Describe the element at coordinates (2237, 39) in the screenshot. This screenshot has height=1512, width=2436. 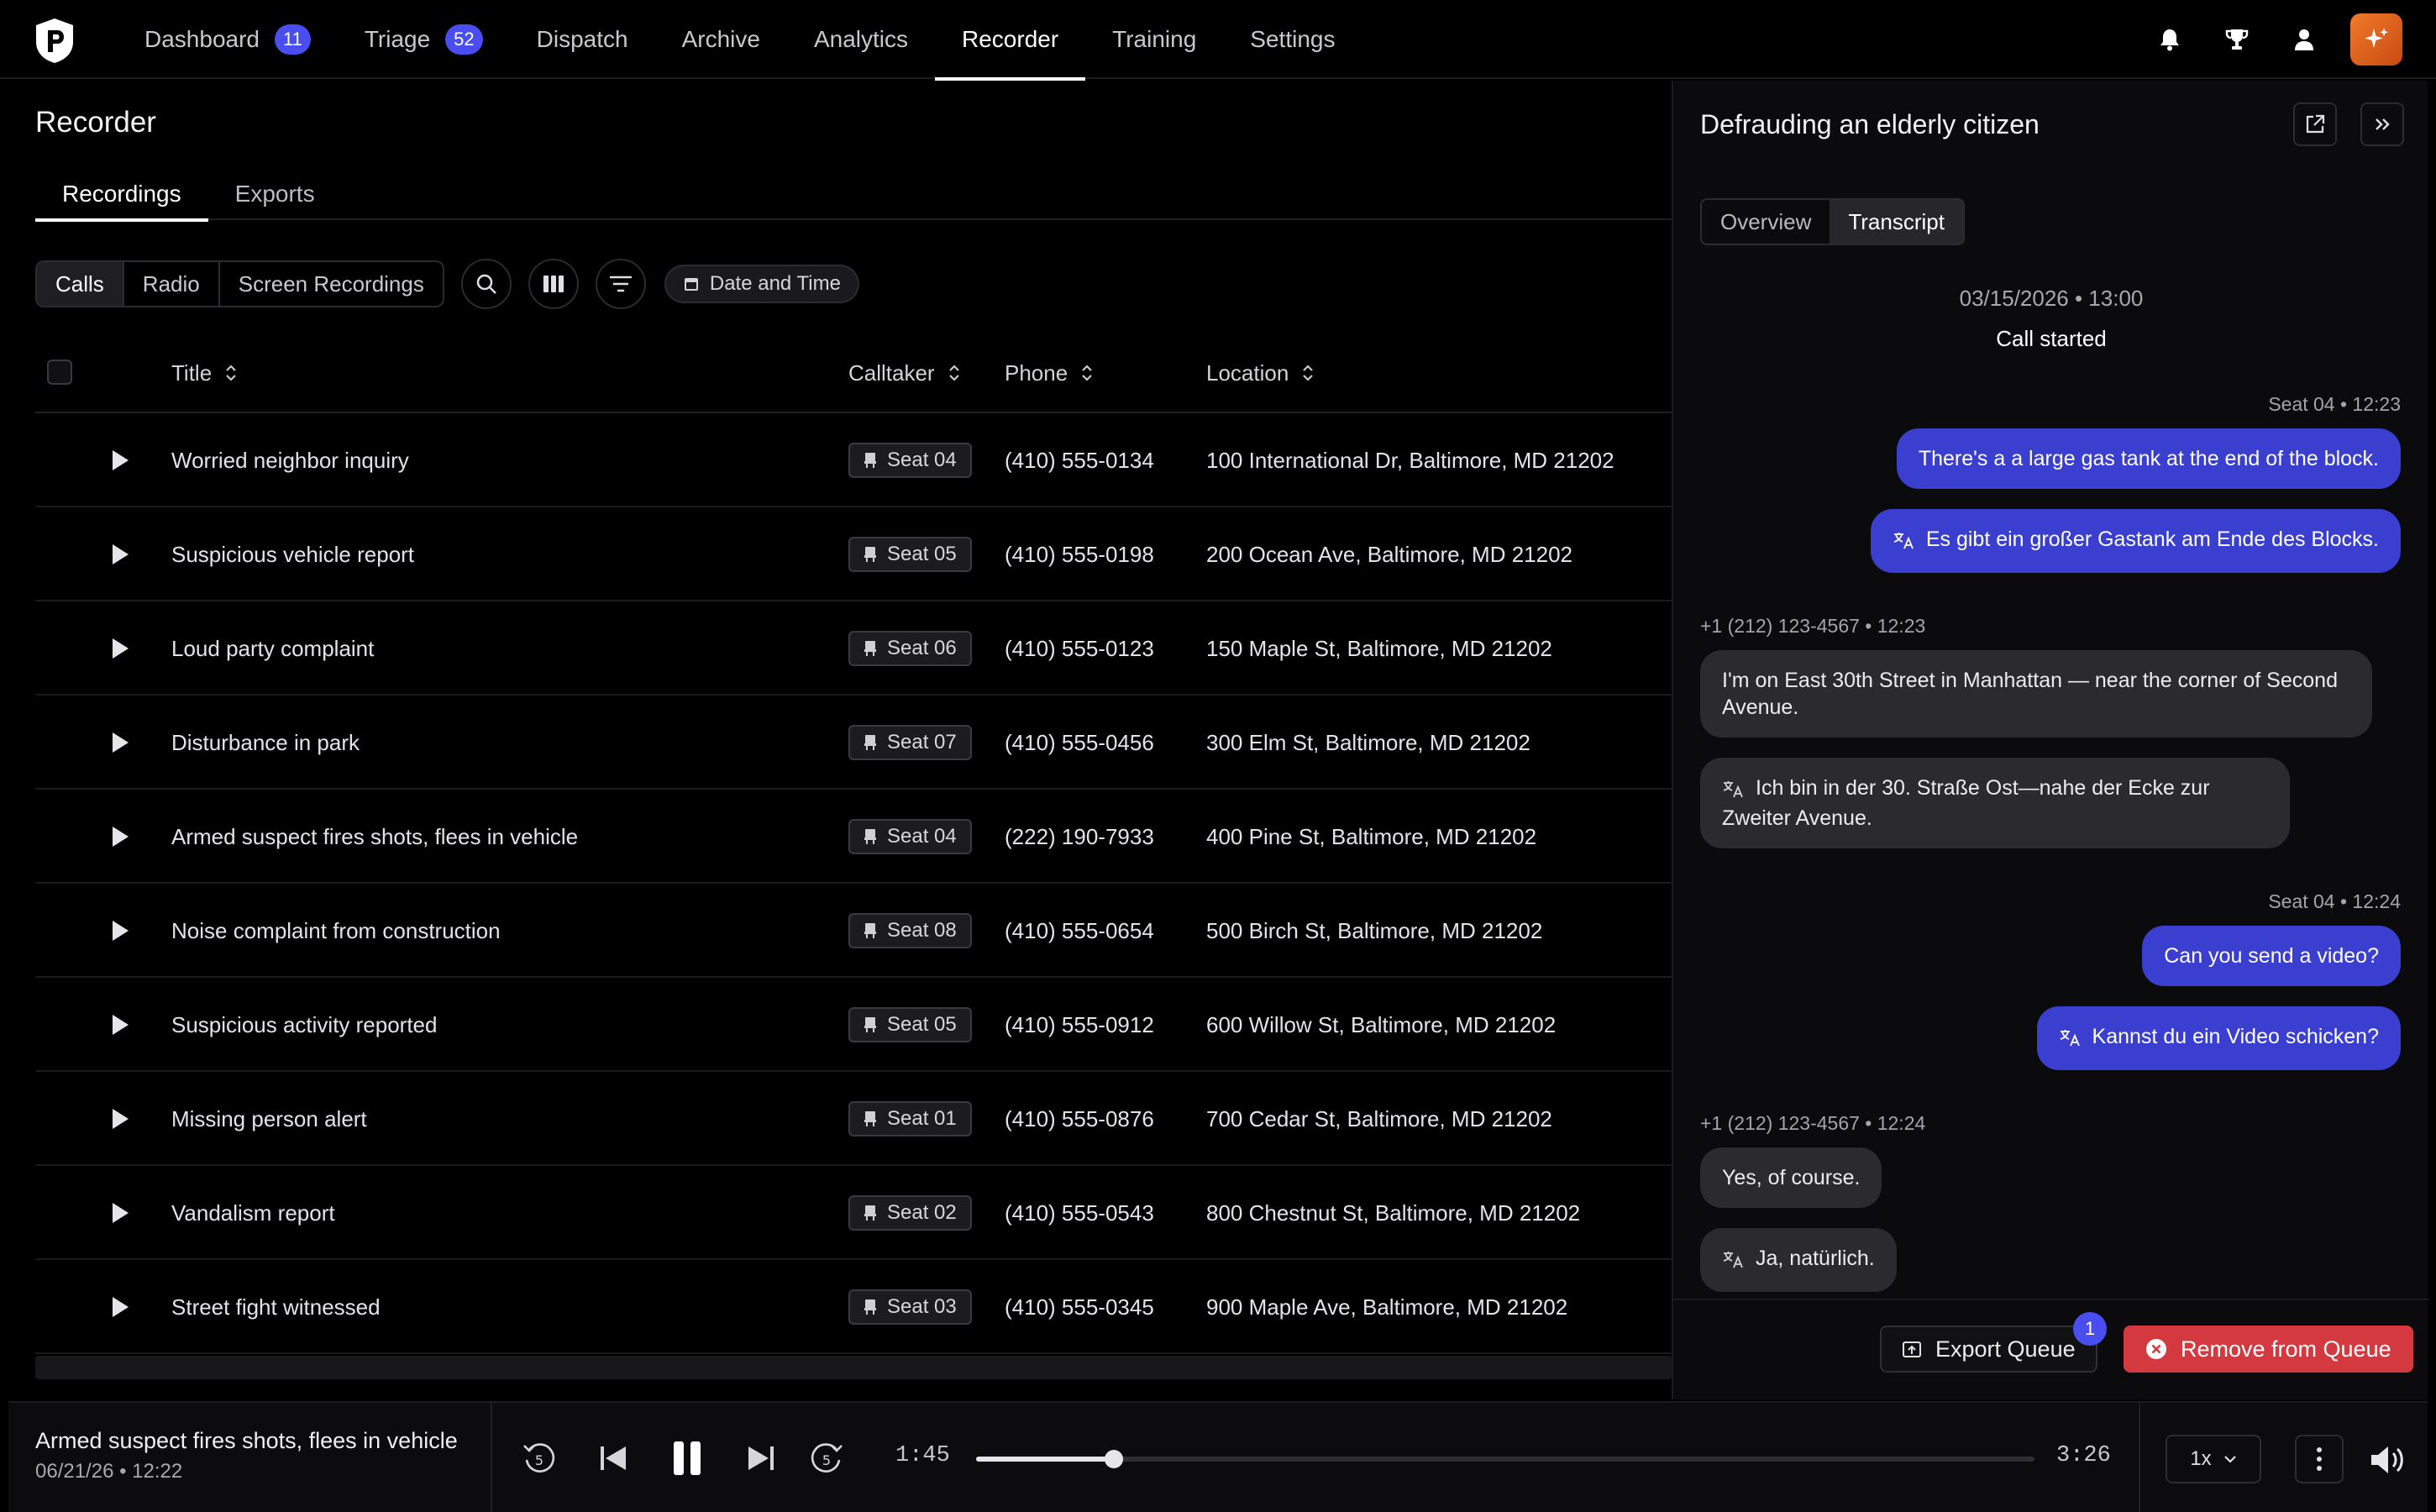
I see `trophy-icon` at that location.